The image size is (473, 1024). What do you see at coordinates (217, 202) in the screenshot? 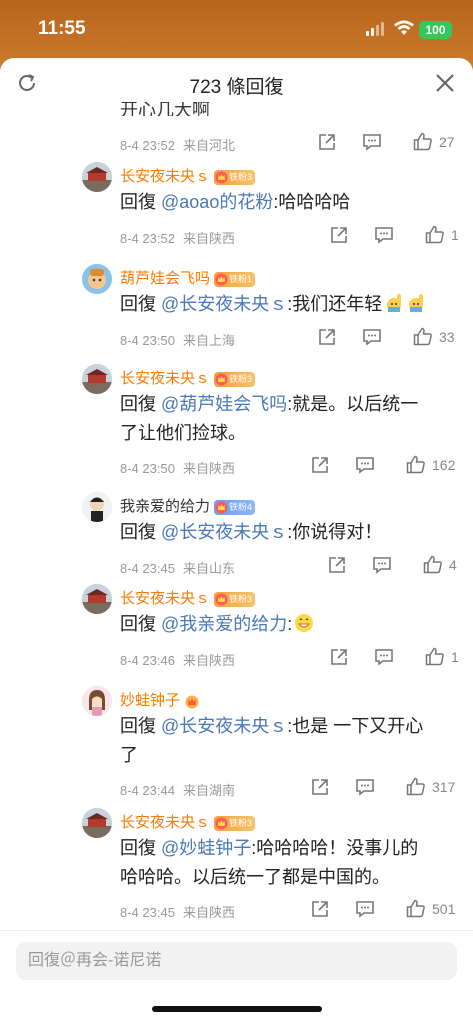
I see `mention-link: @aoao的花粉` at bounding box center [217, 202].